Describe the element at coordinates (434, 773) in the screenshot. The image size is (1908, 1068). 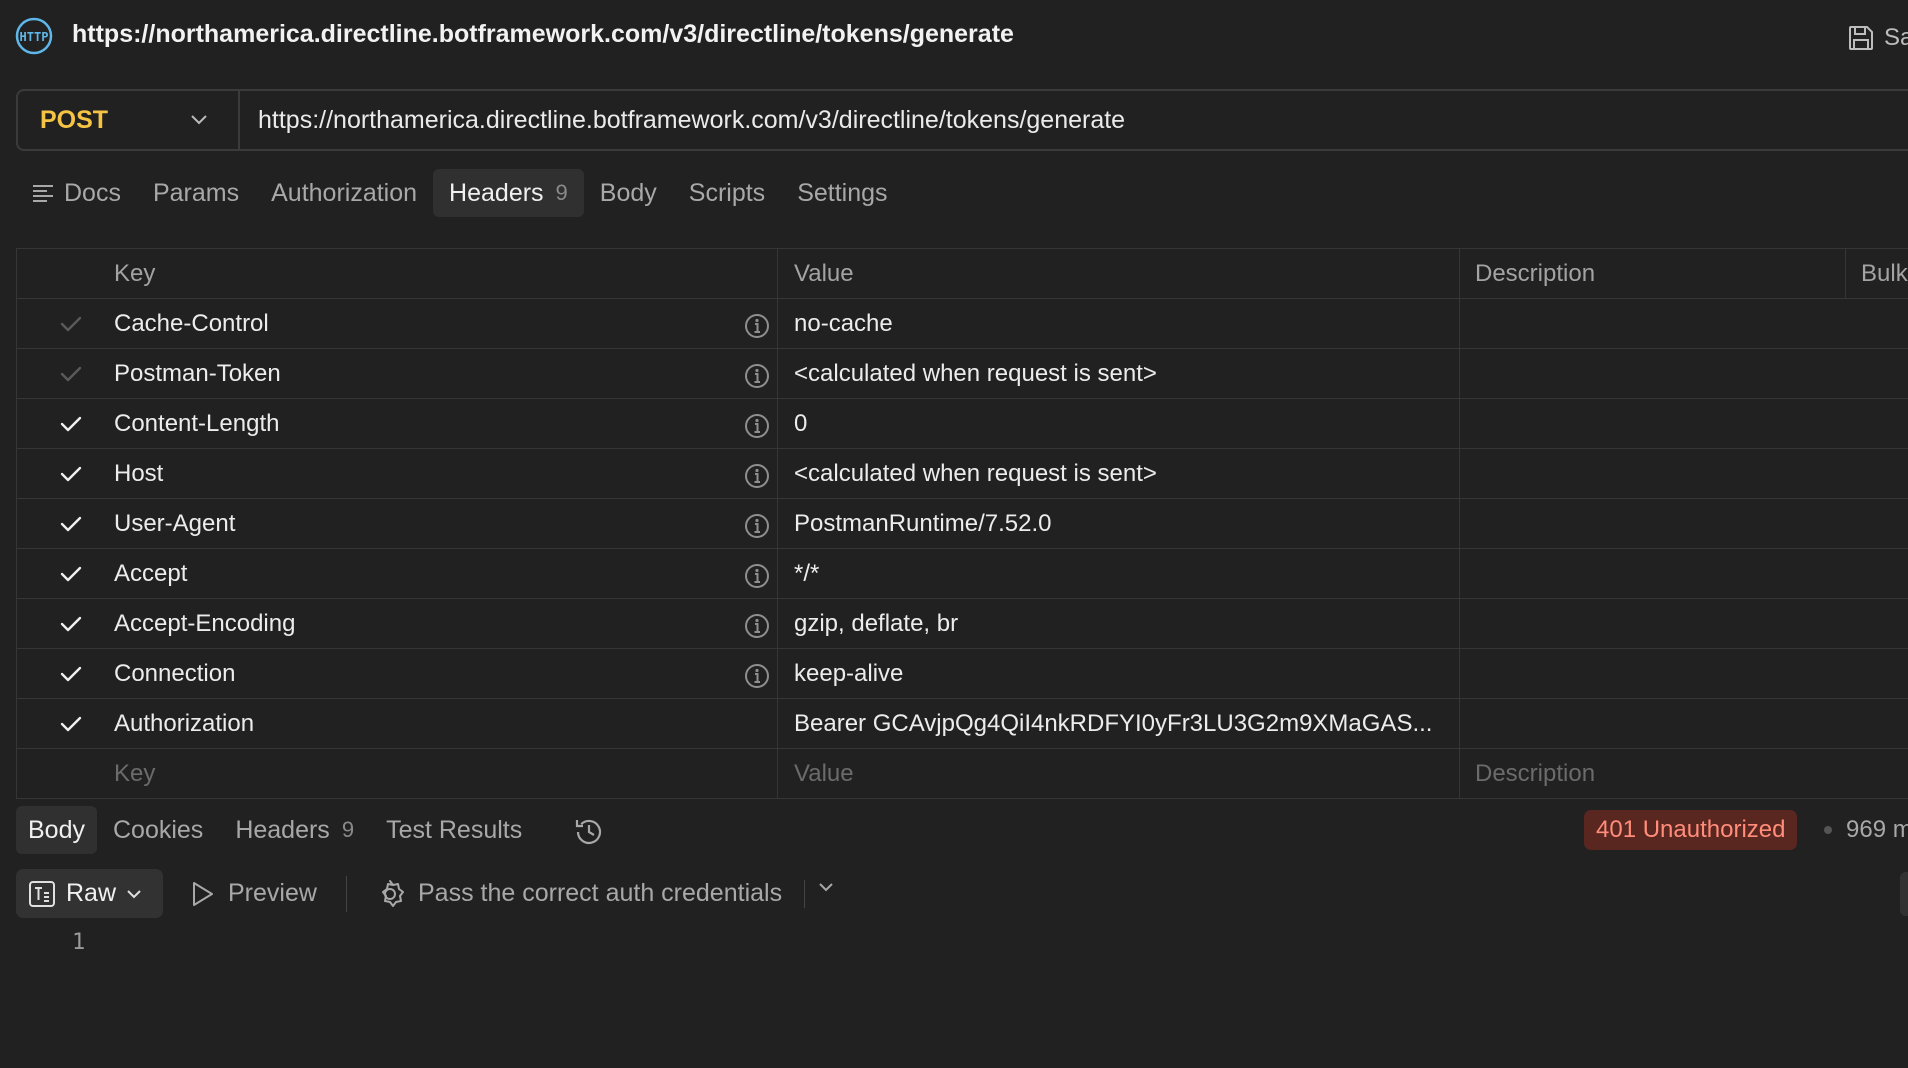
I see `key-input: Key` at that location.